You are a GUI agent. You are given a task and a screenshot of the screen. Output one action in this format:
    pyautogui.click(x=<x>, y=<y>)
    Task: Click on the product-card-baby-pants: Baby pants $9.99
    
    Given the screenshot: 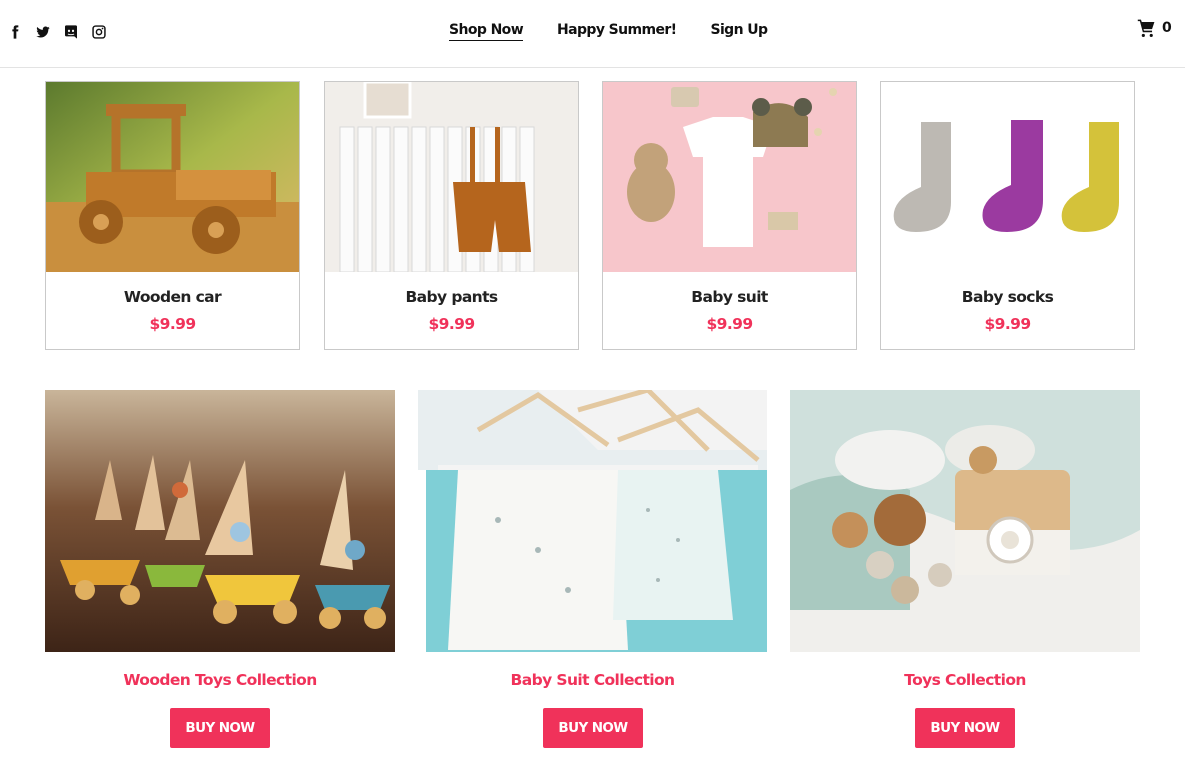 What is the action you would take?
    pyautogui.click(x=451, y=215)
    